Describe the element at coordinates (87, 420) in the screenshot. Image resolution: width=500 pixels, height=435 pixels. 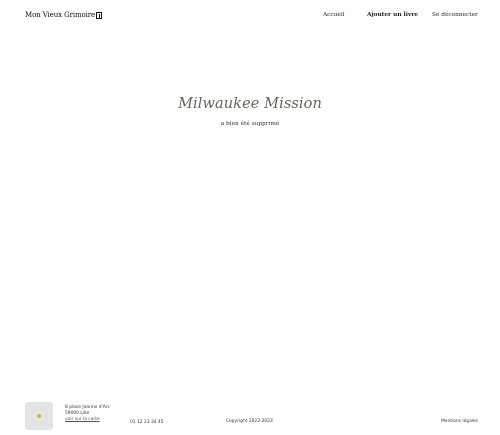
I see `map-link: voir sur la carte` at that location.